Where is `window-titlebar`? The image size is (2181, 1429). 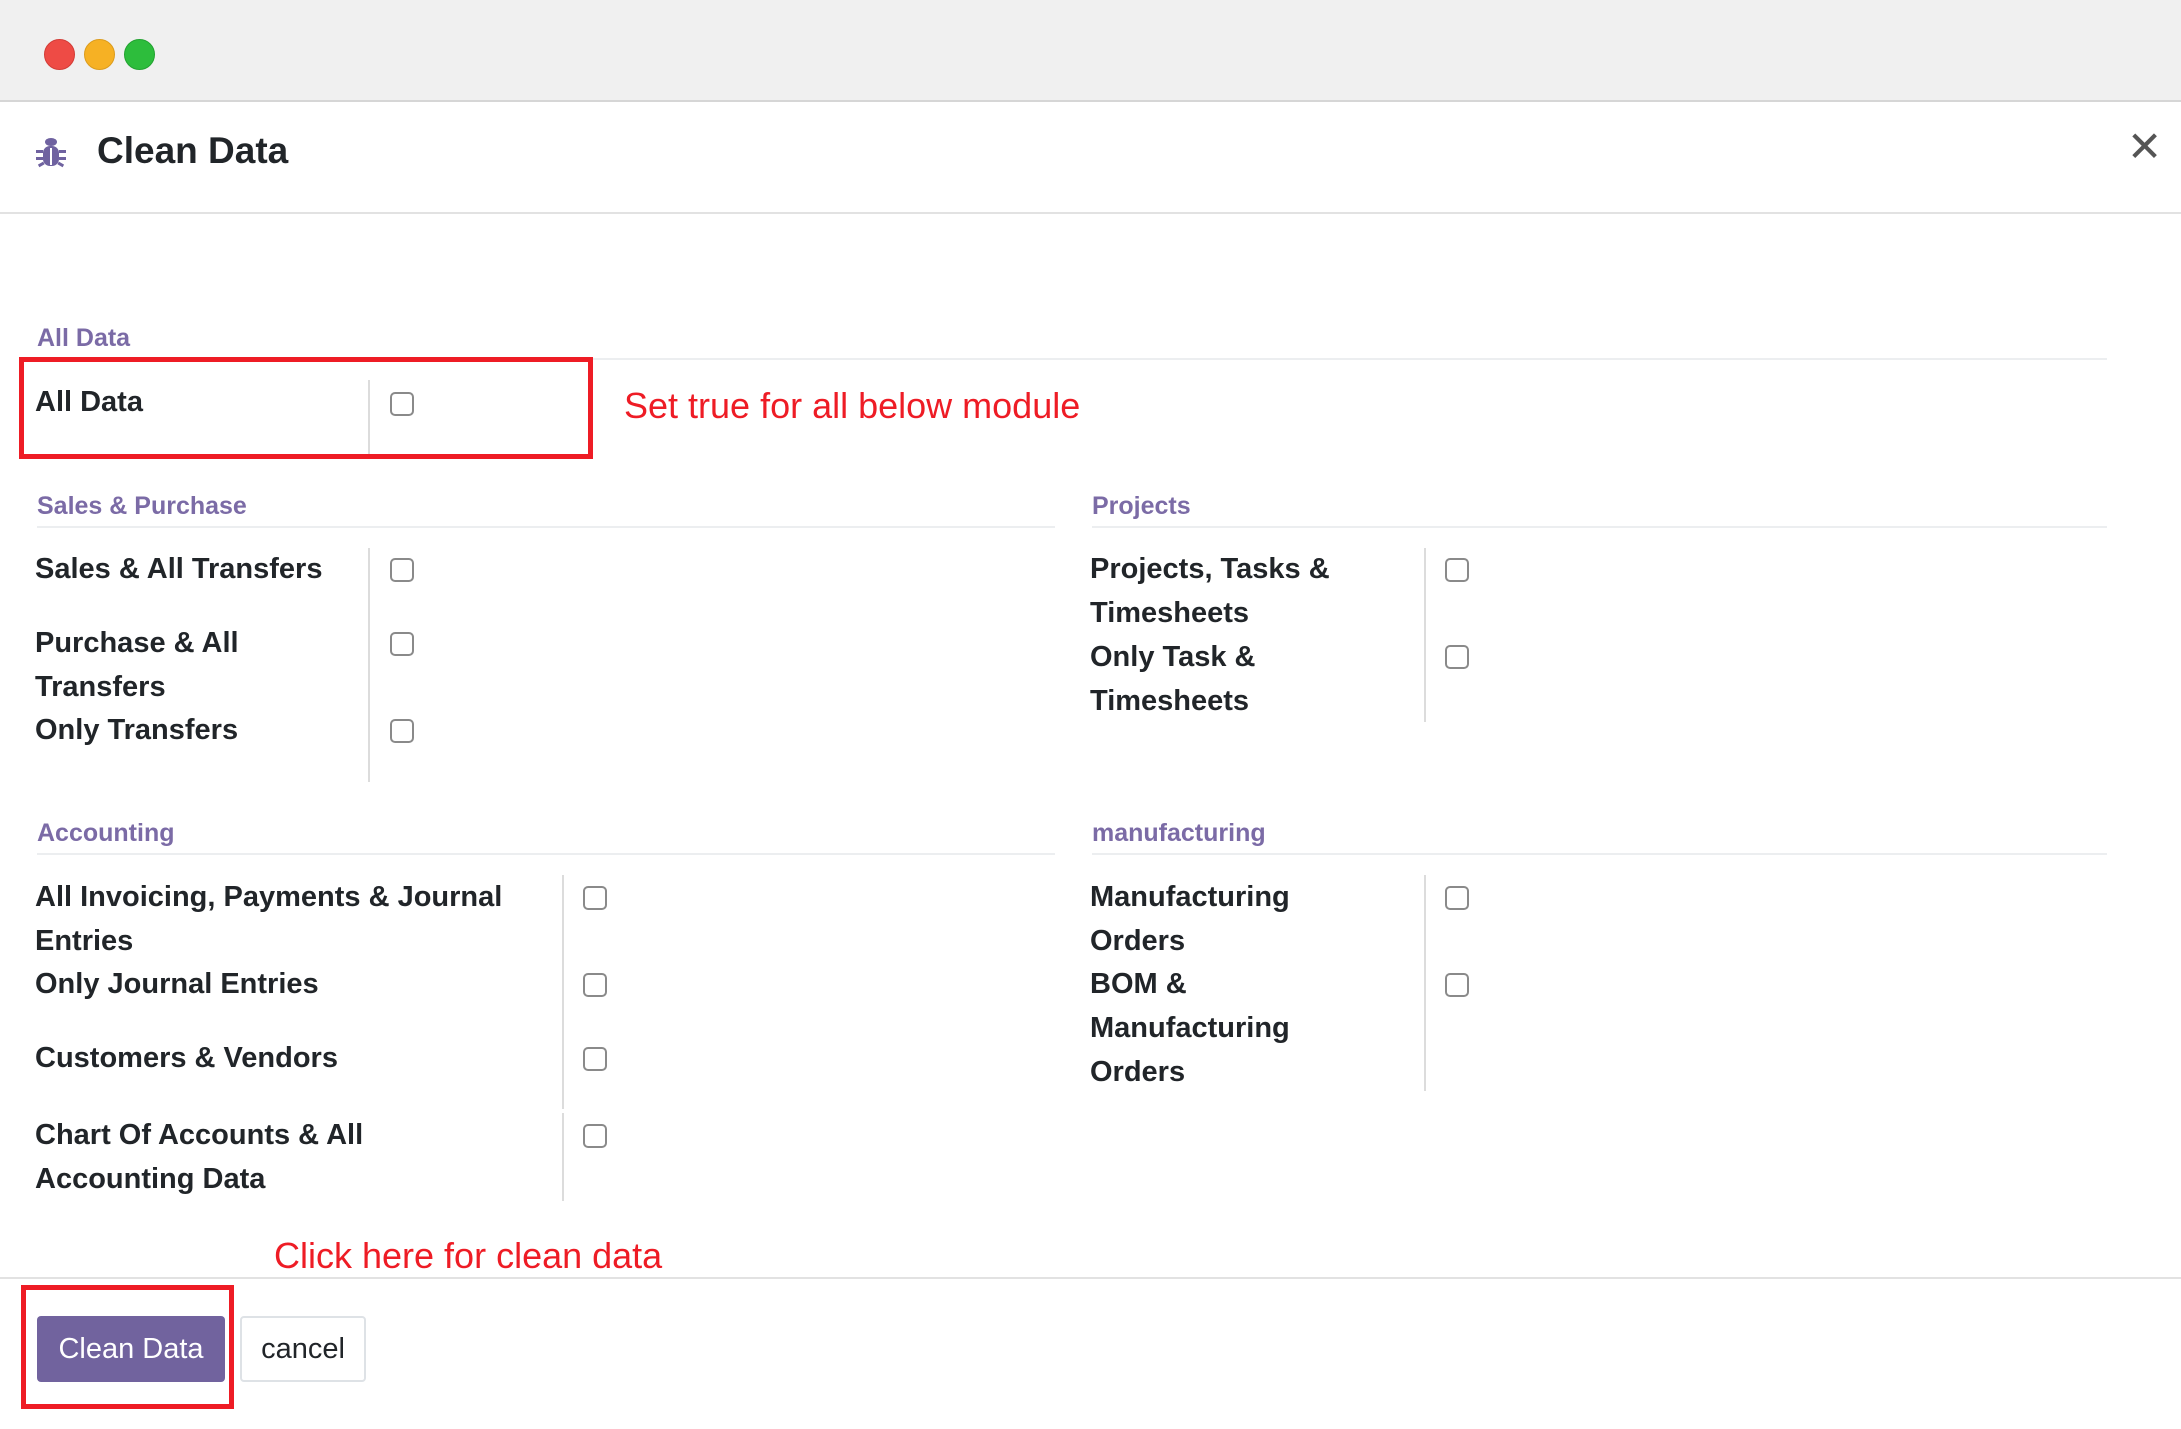
window-titlebar is located at coordinates (1090, 51).